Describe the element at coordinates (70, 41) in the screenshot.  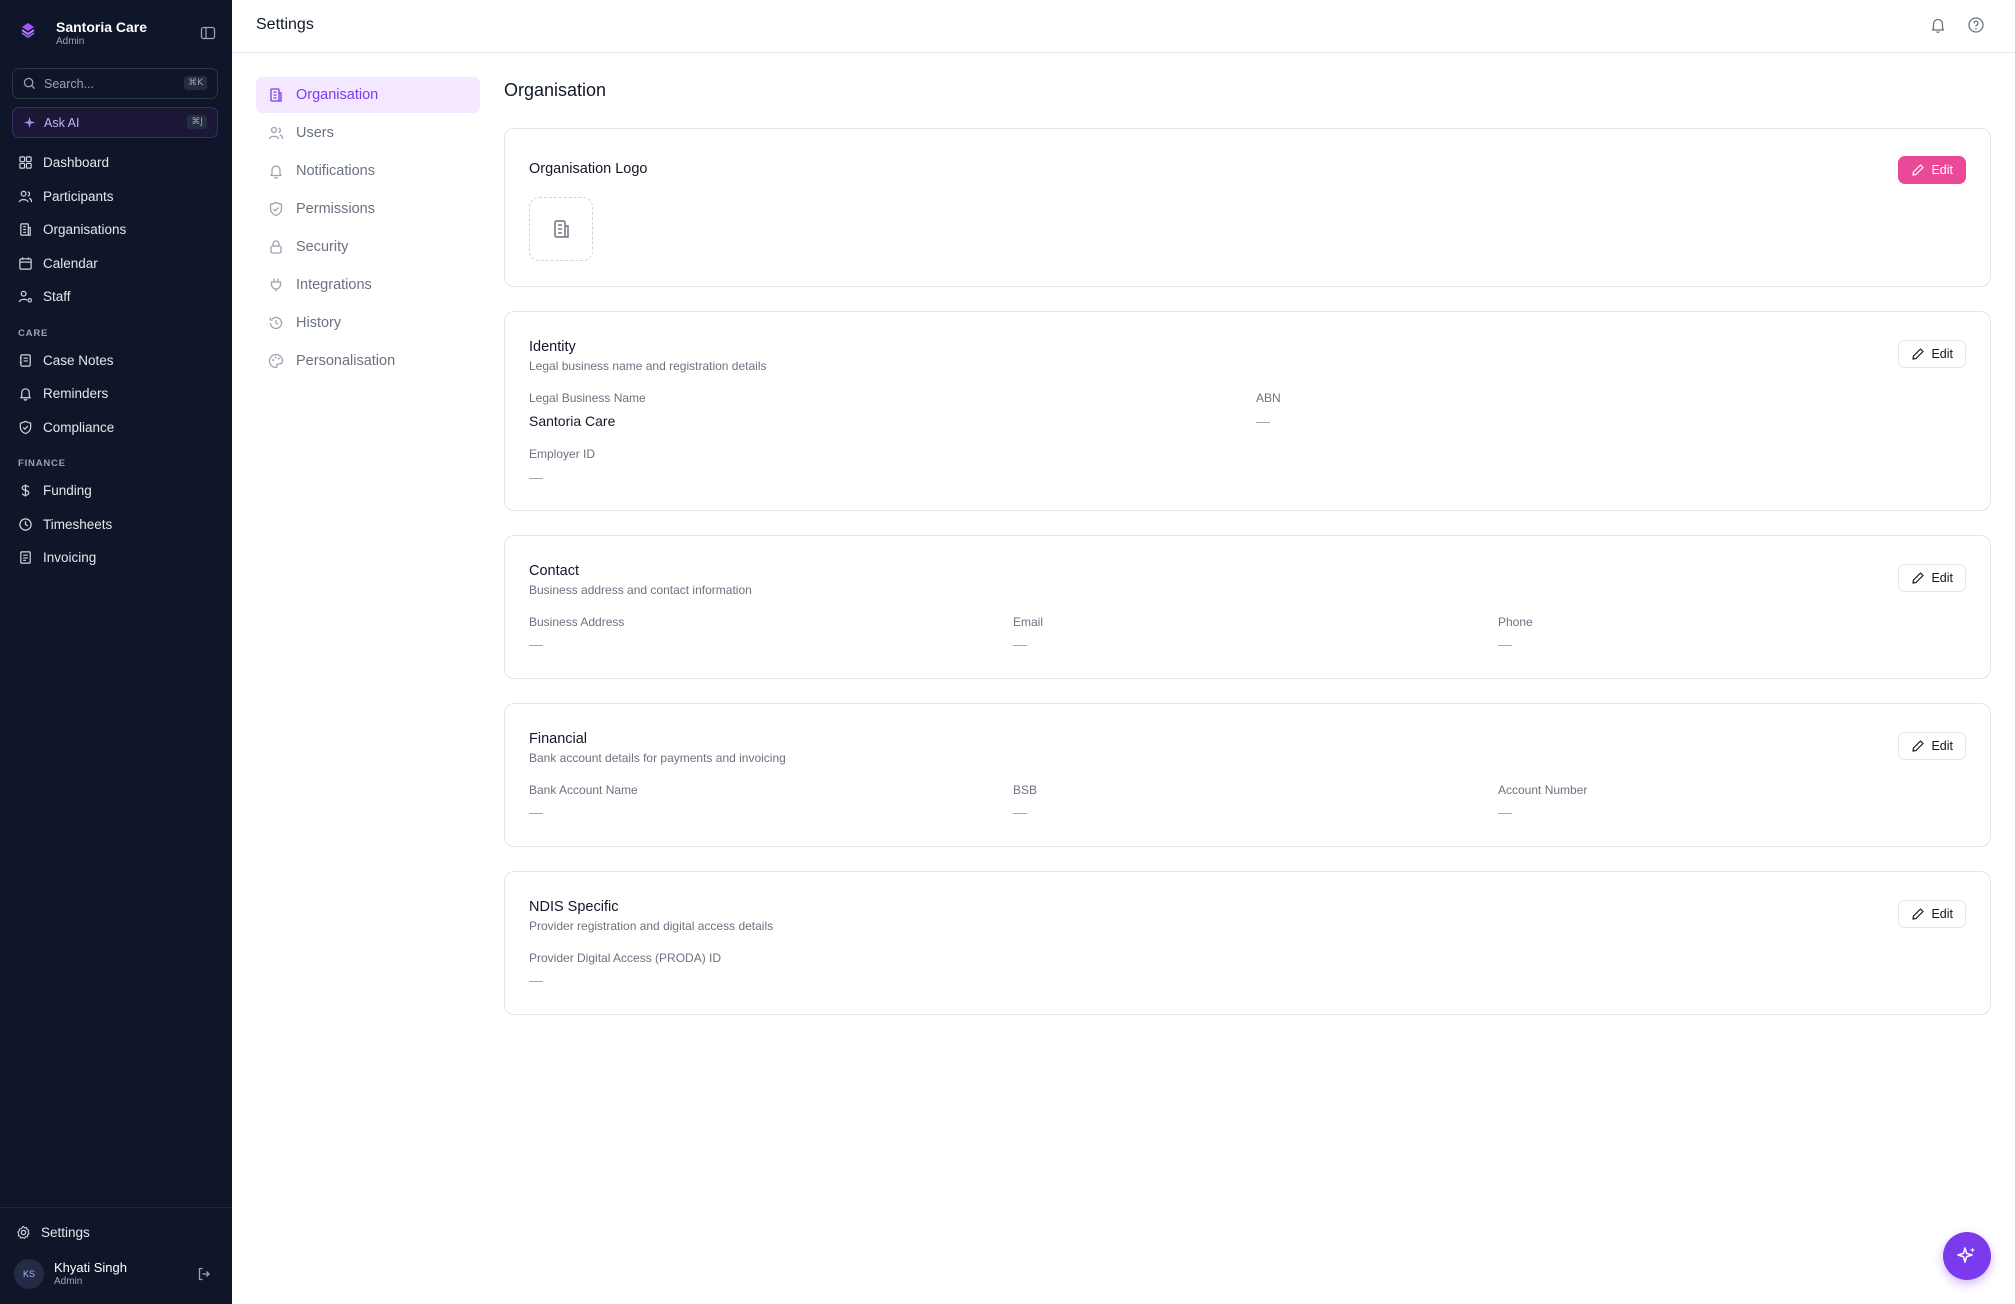
I see `brand-role: Admin` at that location.